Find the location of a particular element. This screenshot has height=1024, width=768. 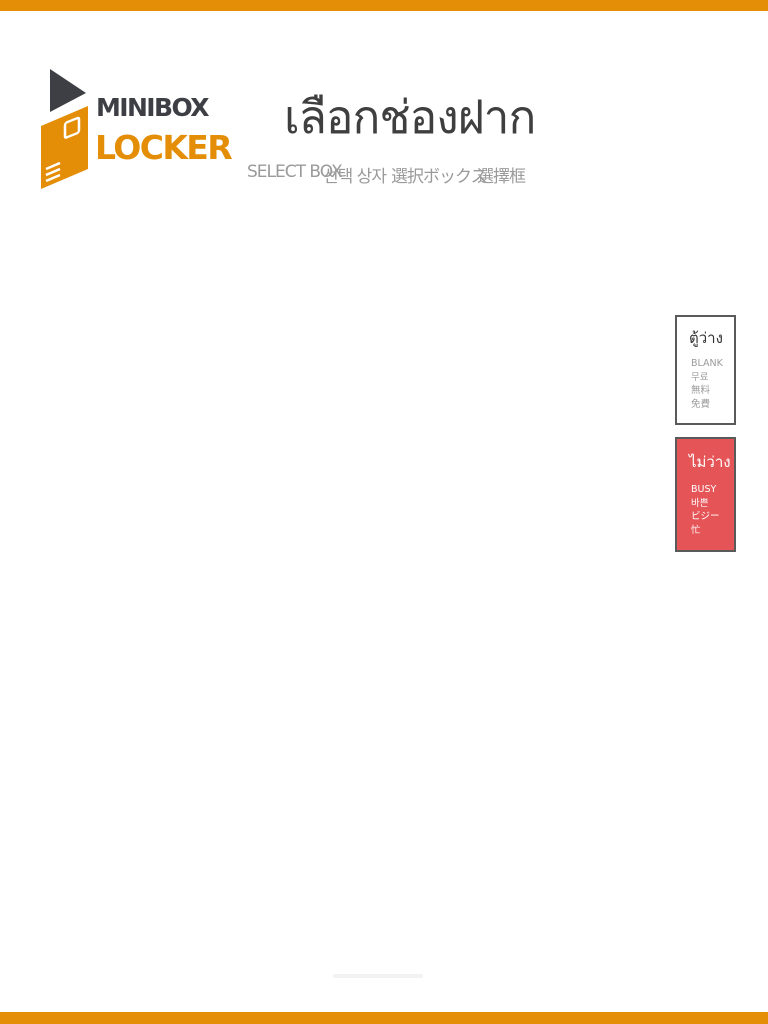

legend-busy-label: BUSY is located at coordinates (704, 489).